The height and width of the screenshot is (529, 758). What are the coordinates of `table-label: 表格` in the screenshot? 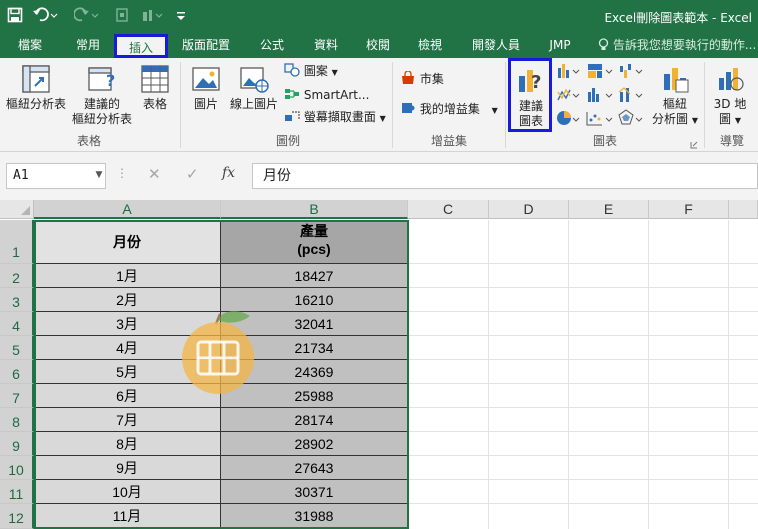 It's located at (154, 104).